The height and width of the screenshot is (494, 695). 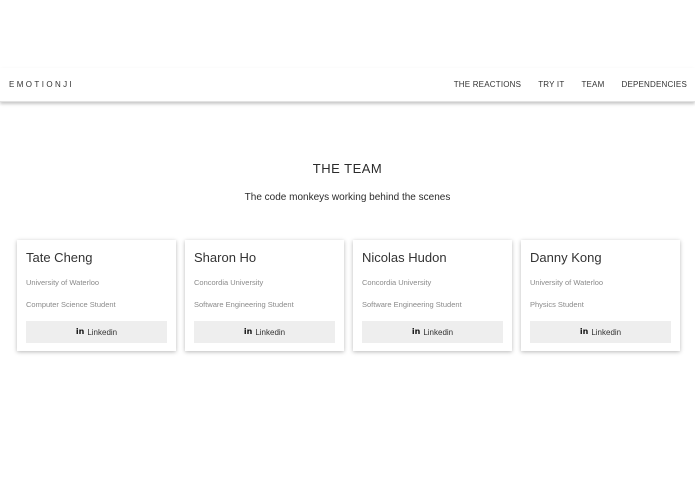 What do you see at coordinates (566, 257) in the screenshot?
I see `member-name: Danny Kong` at bounding box center [566, 257].